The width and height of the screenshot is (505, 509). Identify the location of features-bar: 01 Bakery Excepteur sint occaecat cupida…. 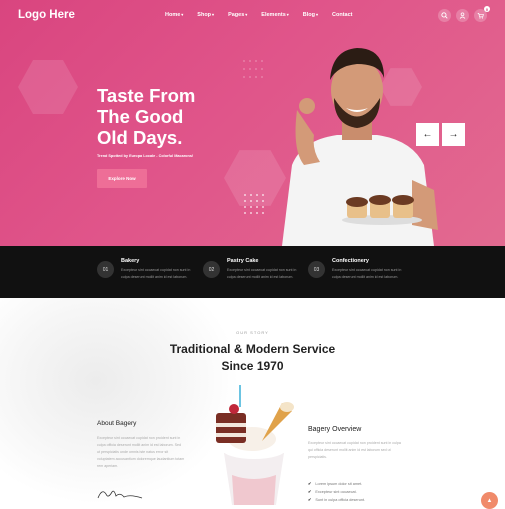
(252, 272).